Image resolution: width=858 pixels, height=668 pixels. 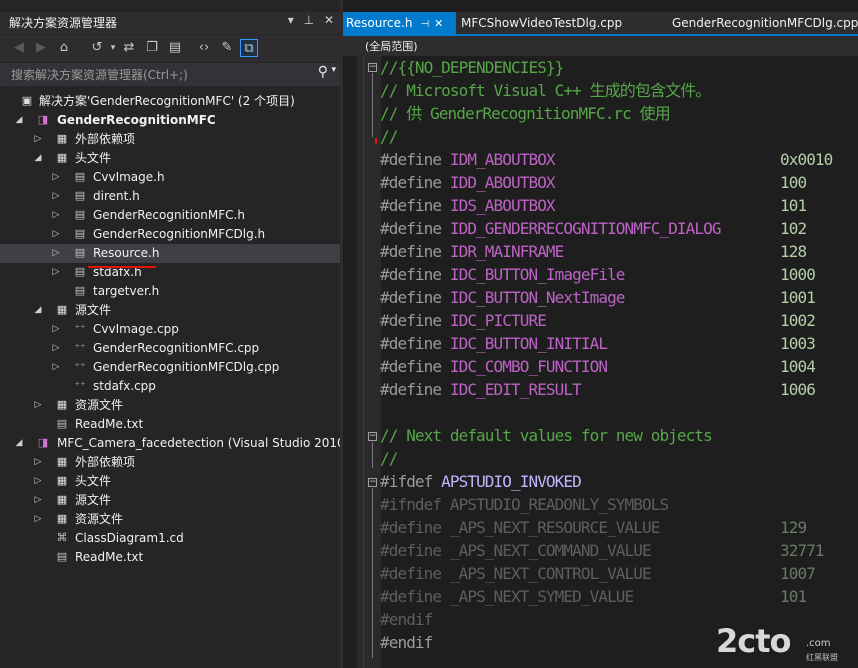 What do you see at coordinates (481, 389) in the screenshot?
I see `code-line: #define IDC_EDIT_RESULT` at bounding box center [481, 389].